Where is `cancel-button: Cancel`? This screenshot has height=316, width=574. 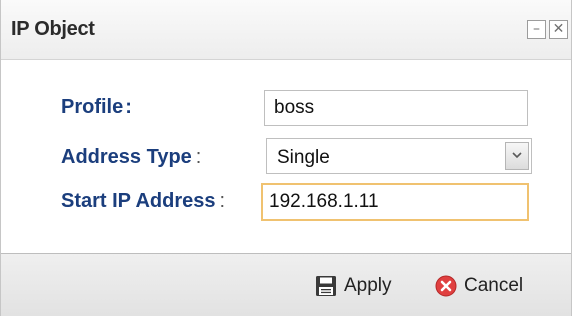
cancel-button: Cancel is located at coordinates (479, 286).